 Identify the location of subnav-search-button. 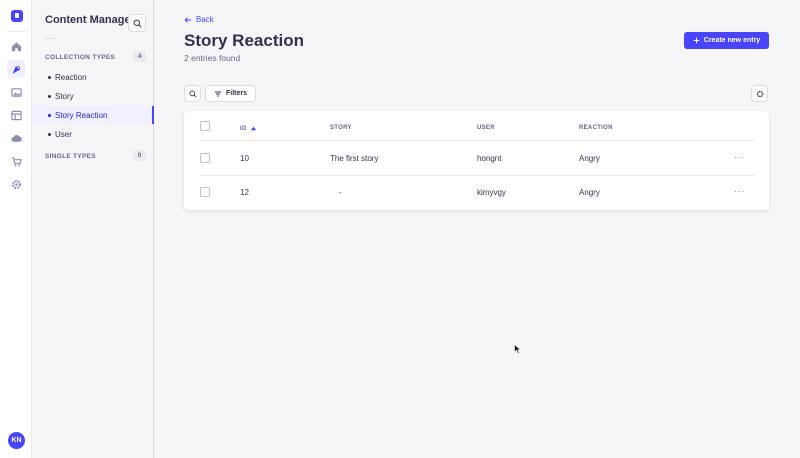
(137, 23).